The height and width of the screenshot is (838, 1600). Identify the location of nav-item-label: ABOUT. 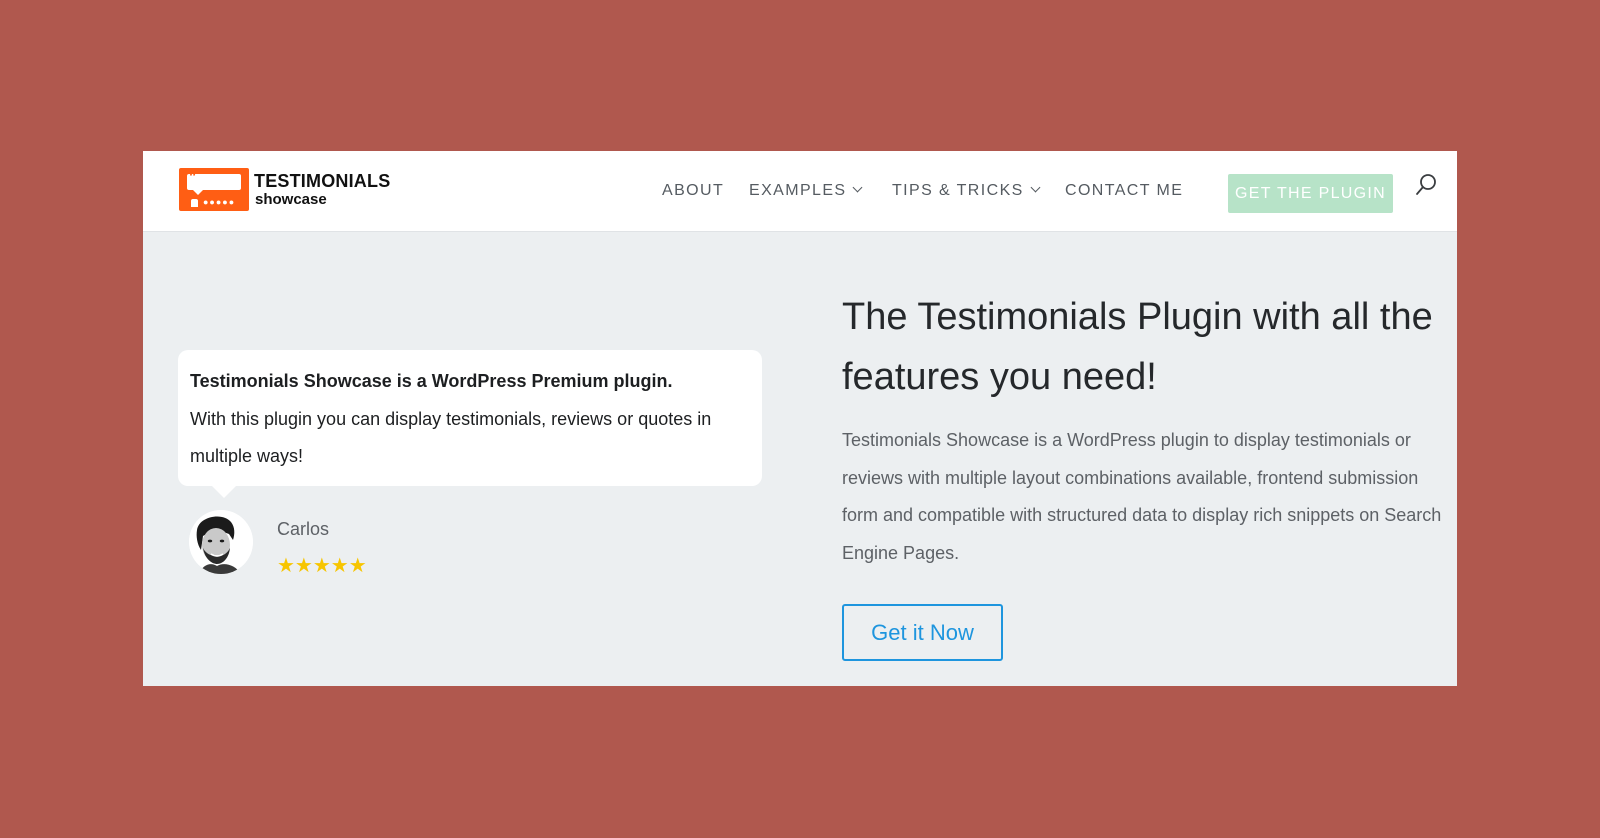
(693, 190).